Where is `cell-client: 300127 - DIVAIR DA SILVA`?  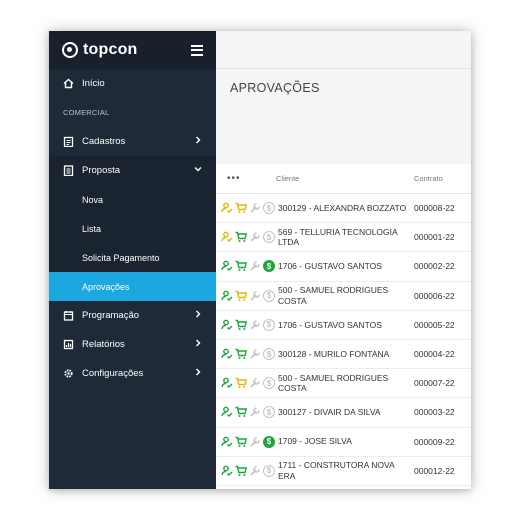 cell-client: 300127 - DIVAIR DA SILVA is located at coordinates (329, 412).